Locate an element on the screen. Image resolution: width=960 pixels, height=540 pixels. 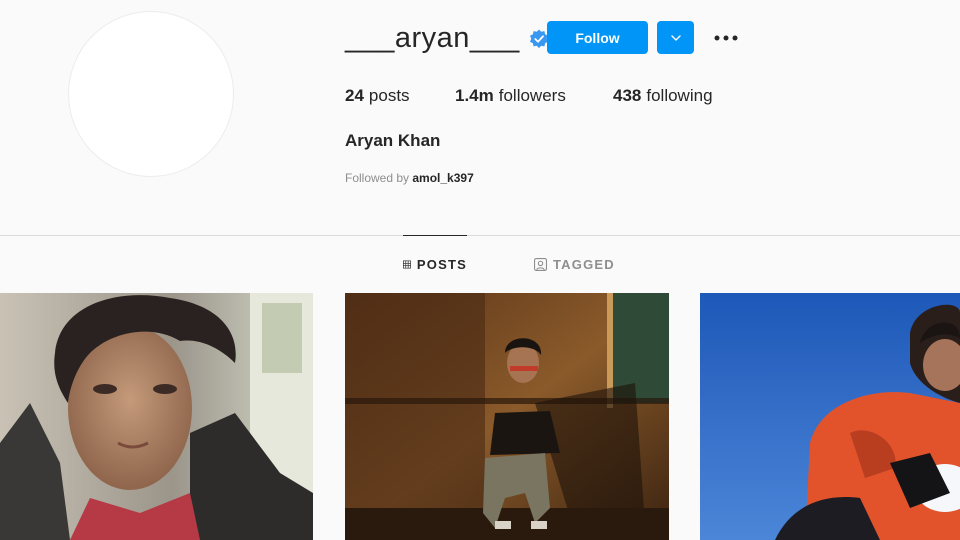
suggested-dropdown-button is located at coordinates (675, 37).